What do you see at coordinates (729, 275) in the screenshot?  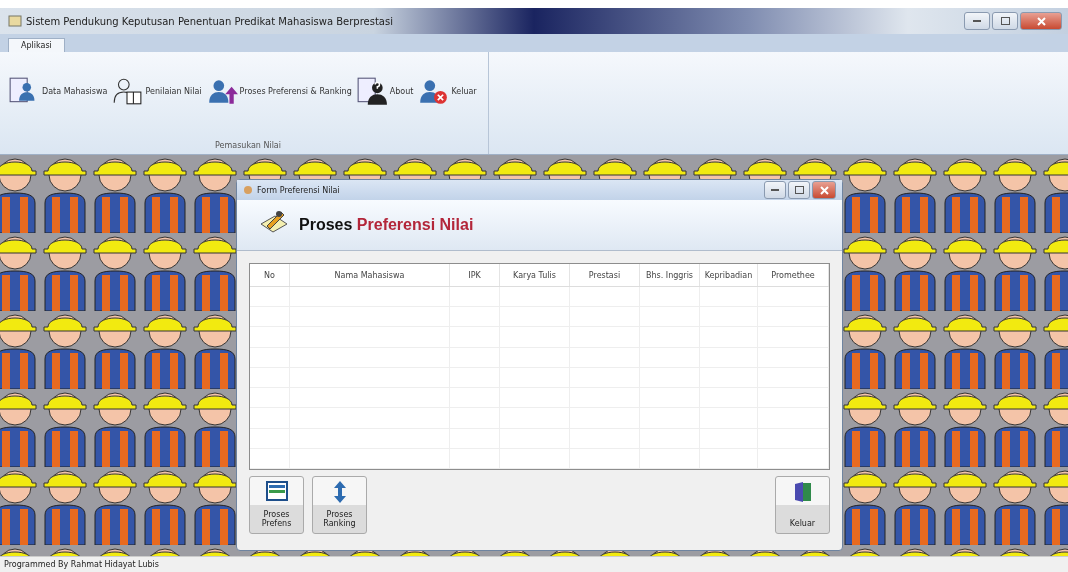 I see `column-header: Kepribadian` at bounding box center [729, 275].